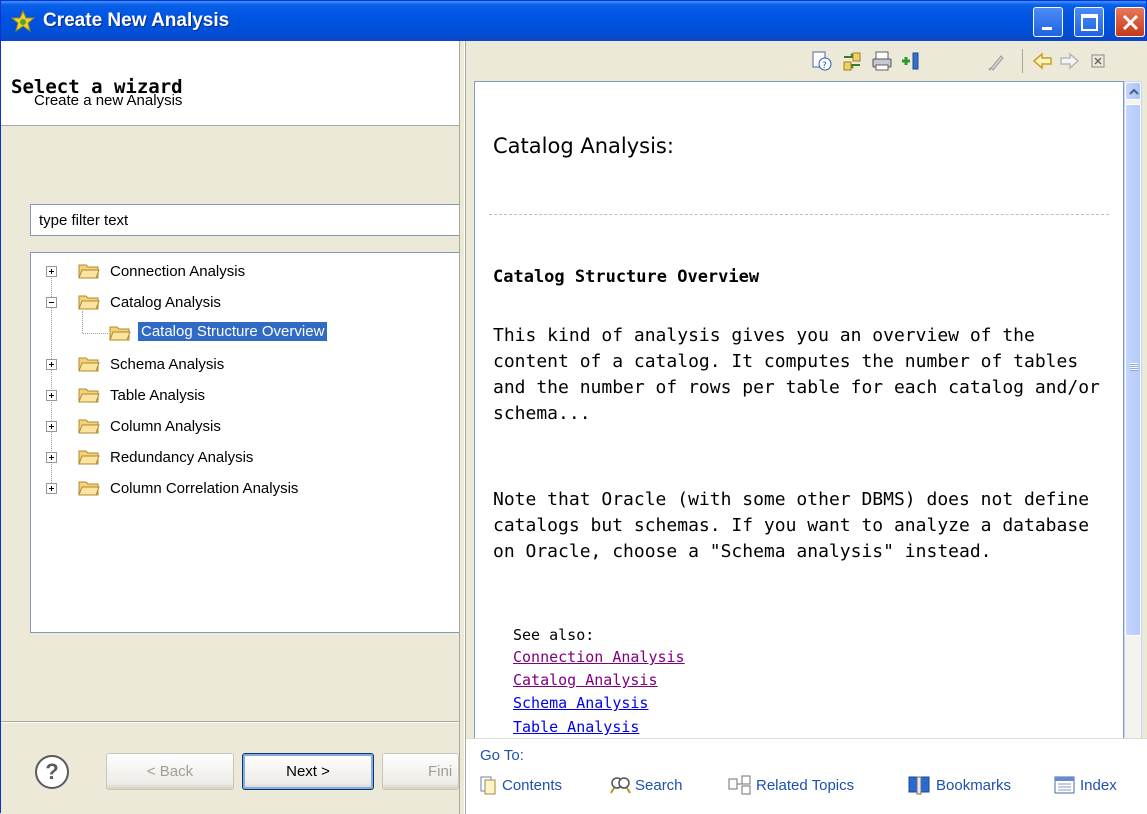  I want to click on minimize-icon, so click(1047, 28).